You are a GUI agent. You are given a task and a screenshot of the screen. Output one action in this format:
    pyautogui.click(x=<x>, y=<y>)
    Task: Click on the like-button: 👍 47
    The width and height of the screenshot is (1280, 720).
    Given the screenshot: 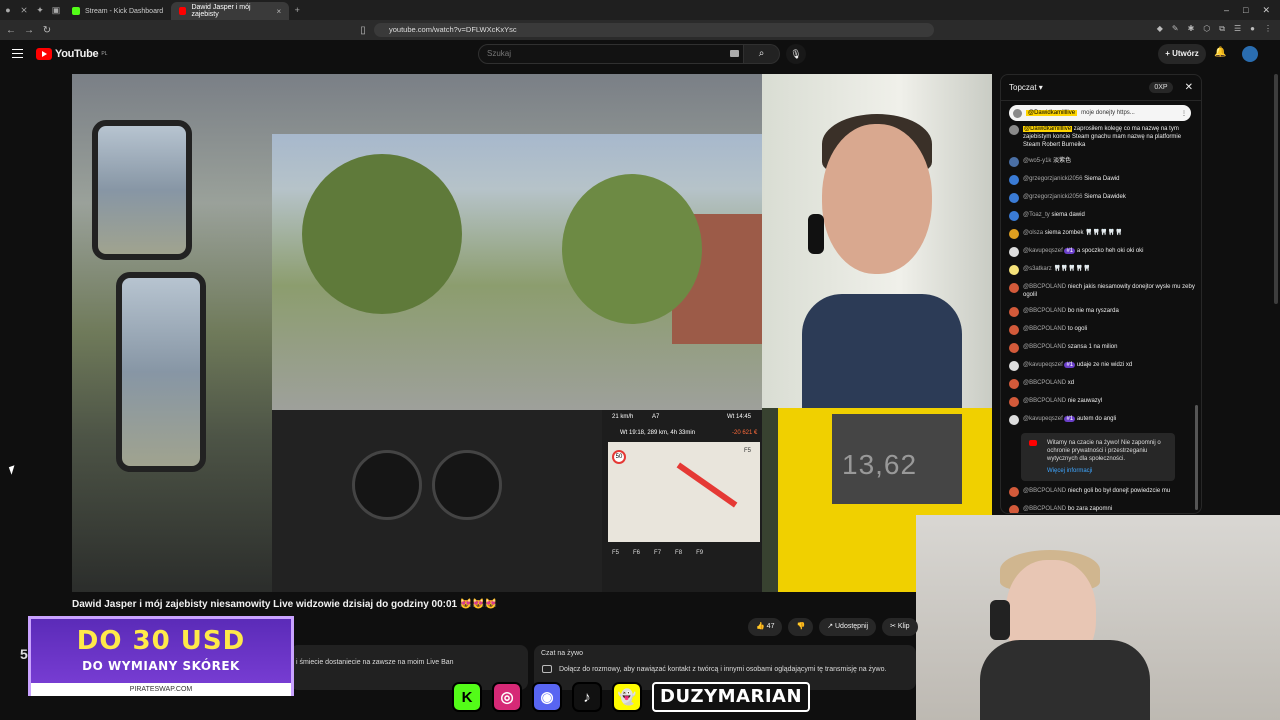 What is the action you would take?
    pyautogui.click(x=765, y=627)
    